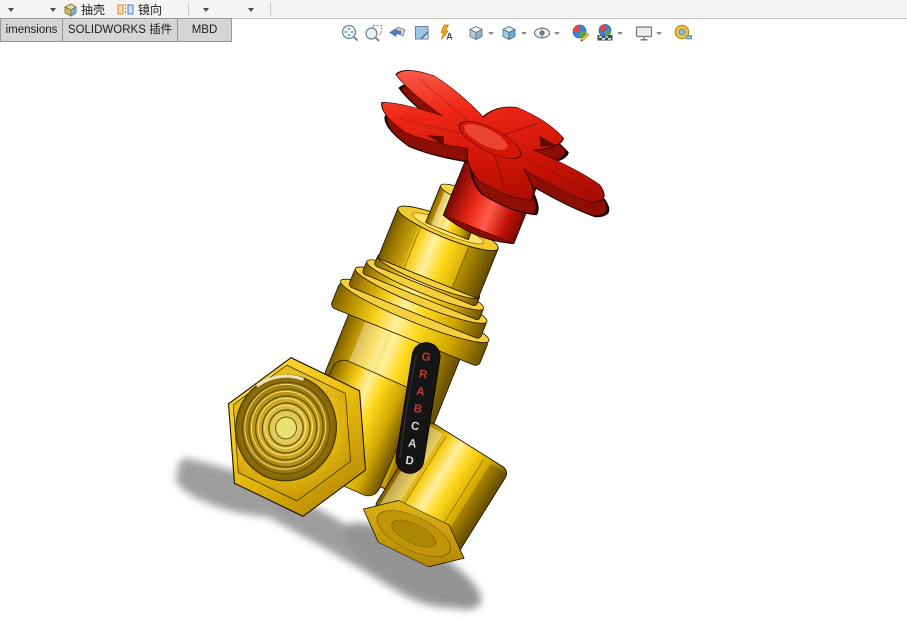 Image resolution: width=907 pixels, height=622 pixels. I want to click on tab-mbd: MBD, so click(205, 30).